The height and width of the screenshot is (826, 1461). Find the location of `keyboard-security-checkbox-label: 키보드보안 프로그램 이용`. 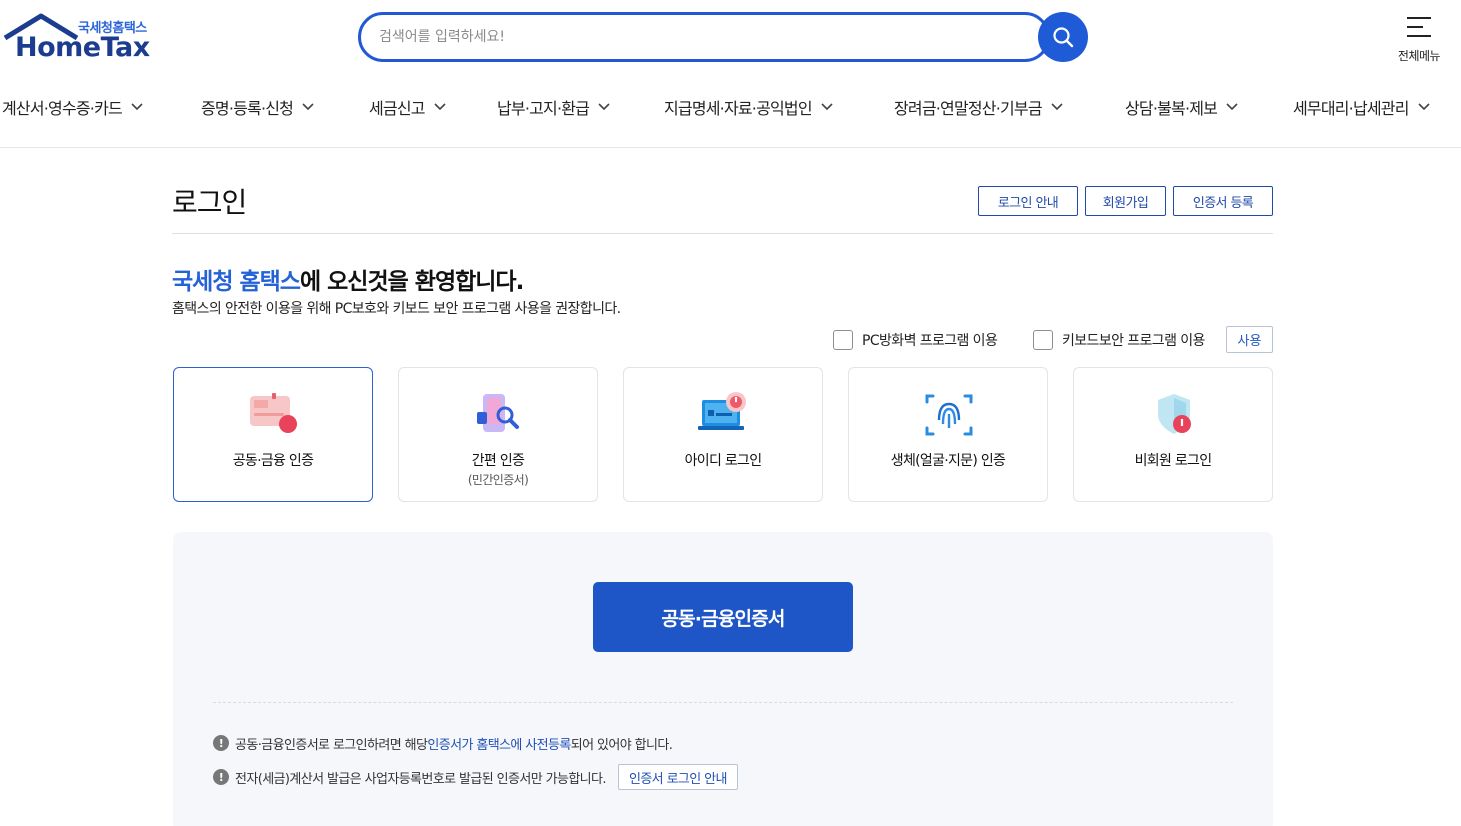

keyboard-security-checkbox-label: 키보드보안 프로그램 이용 is located at coordinates (1133, 341).